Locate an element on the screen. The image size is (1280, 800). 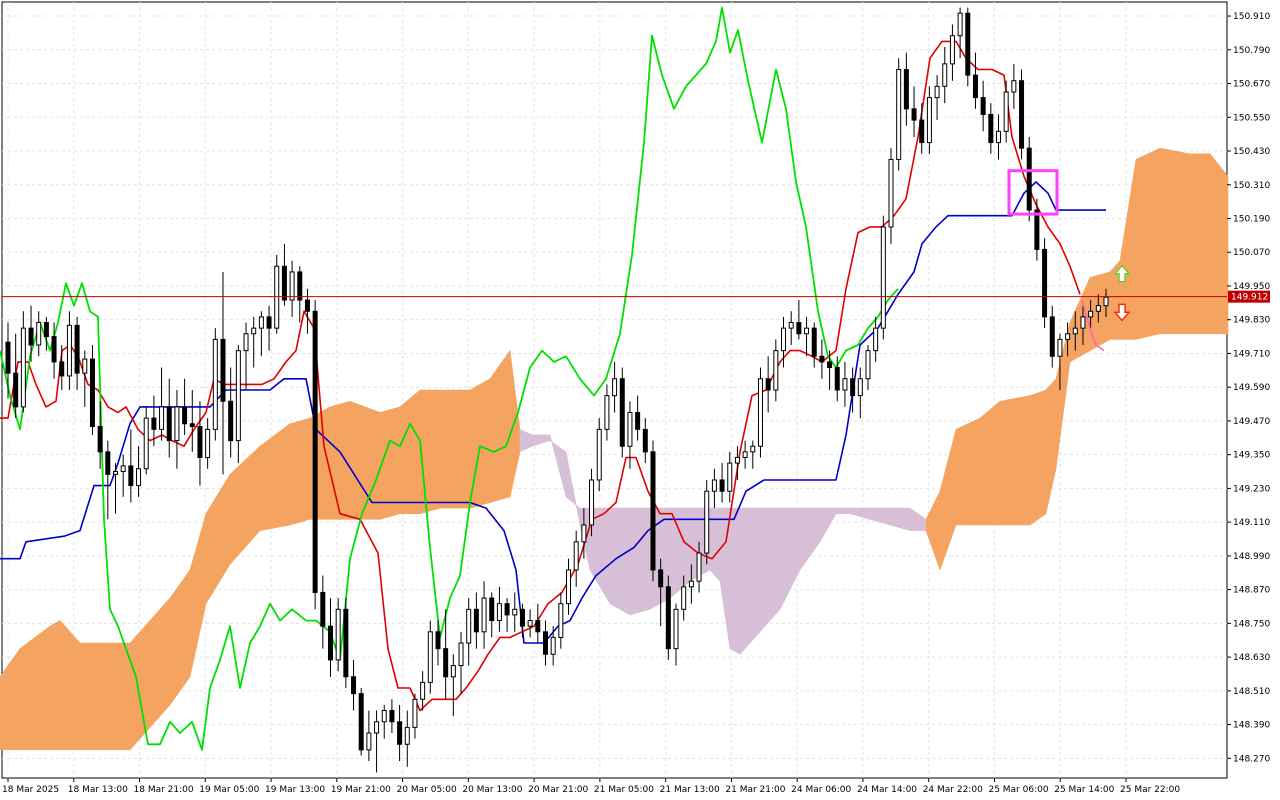
x-tick-label: 24 Mar 14:00 is located at coordinates (887, 790).